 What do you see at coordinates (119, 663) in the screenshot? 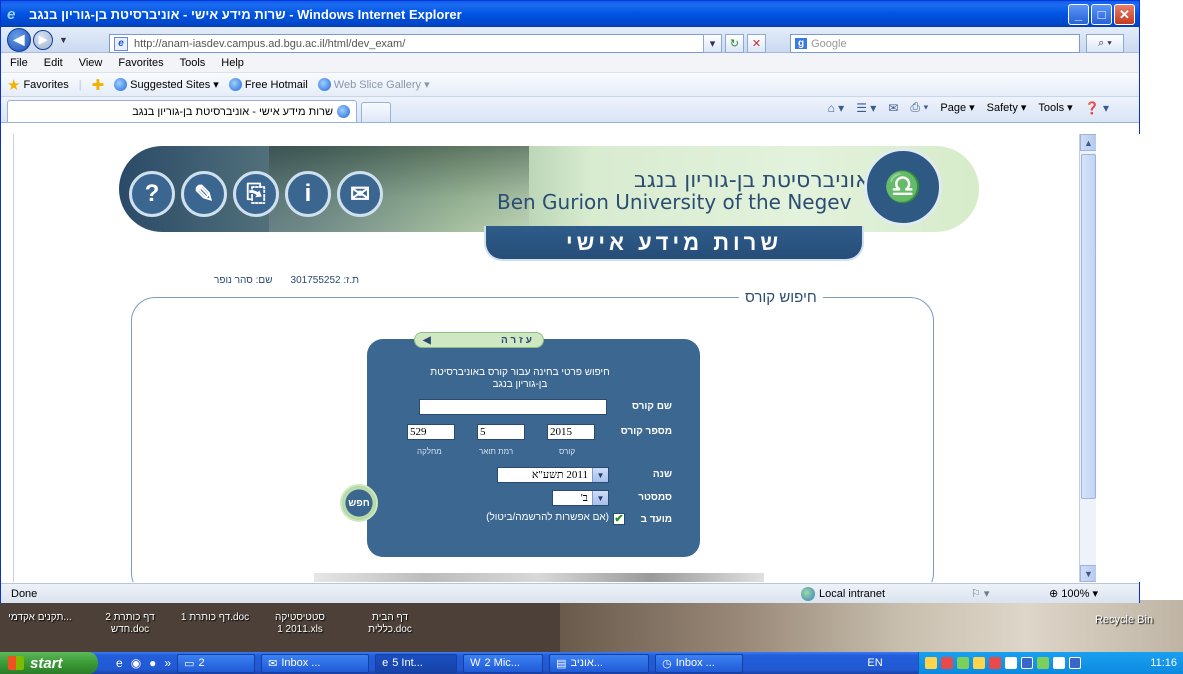
I see `ie-quicklaunch-icon: e` at bounding box center [119, 663].